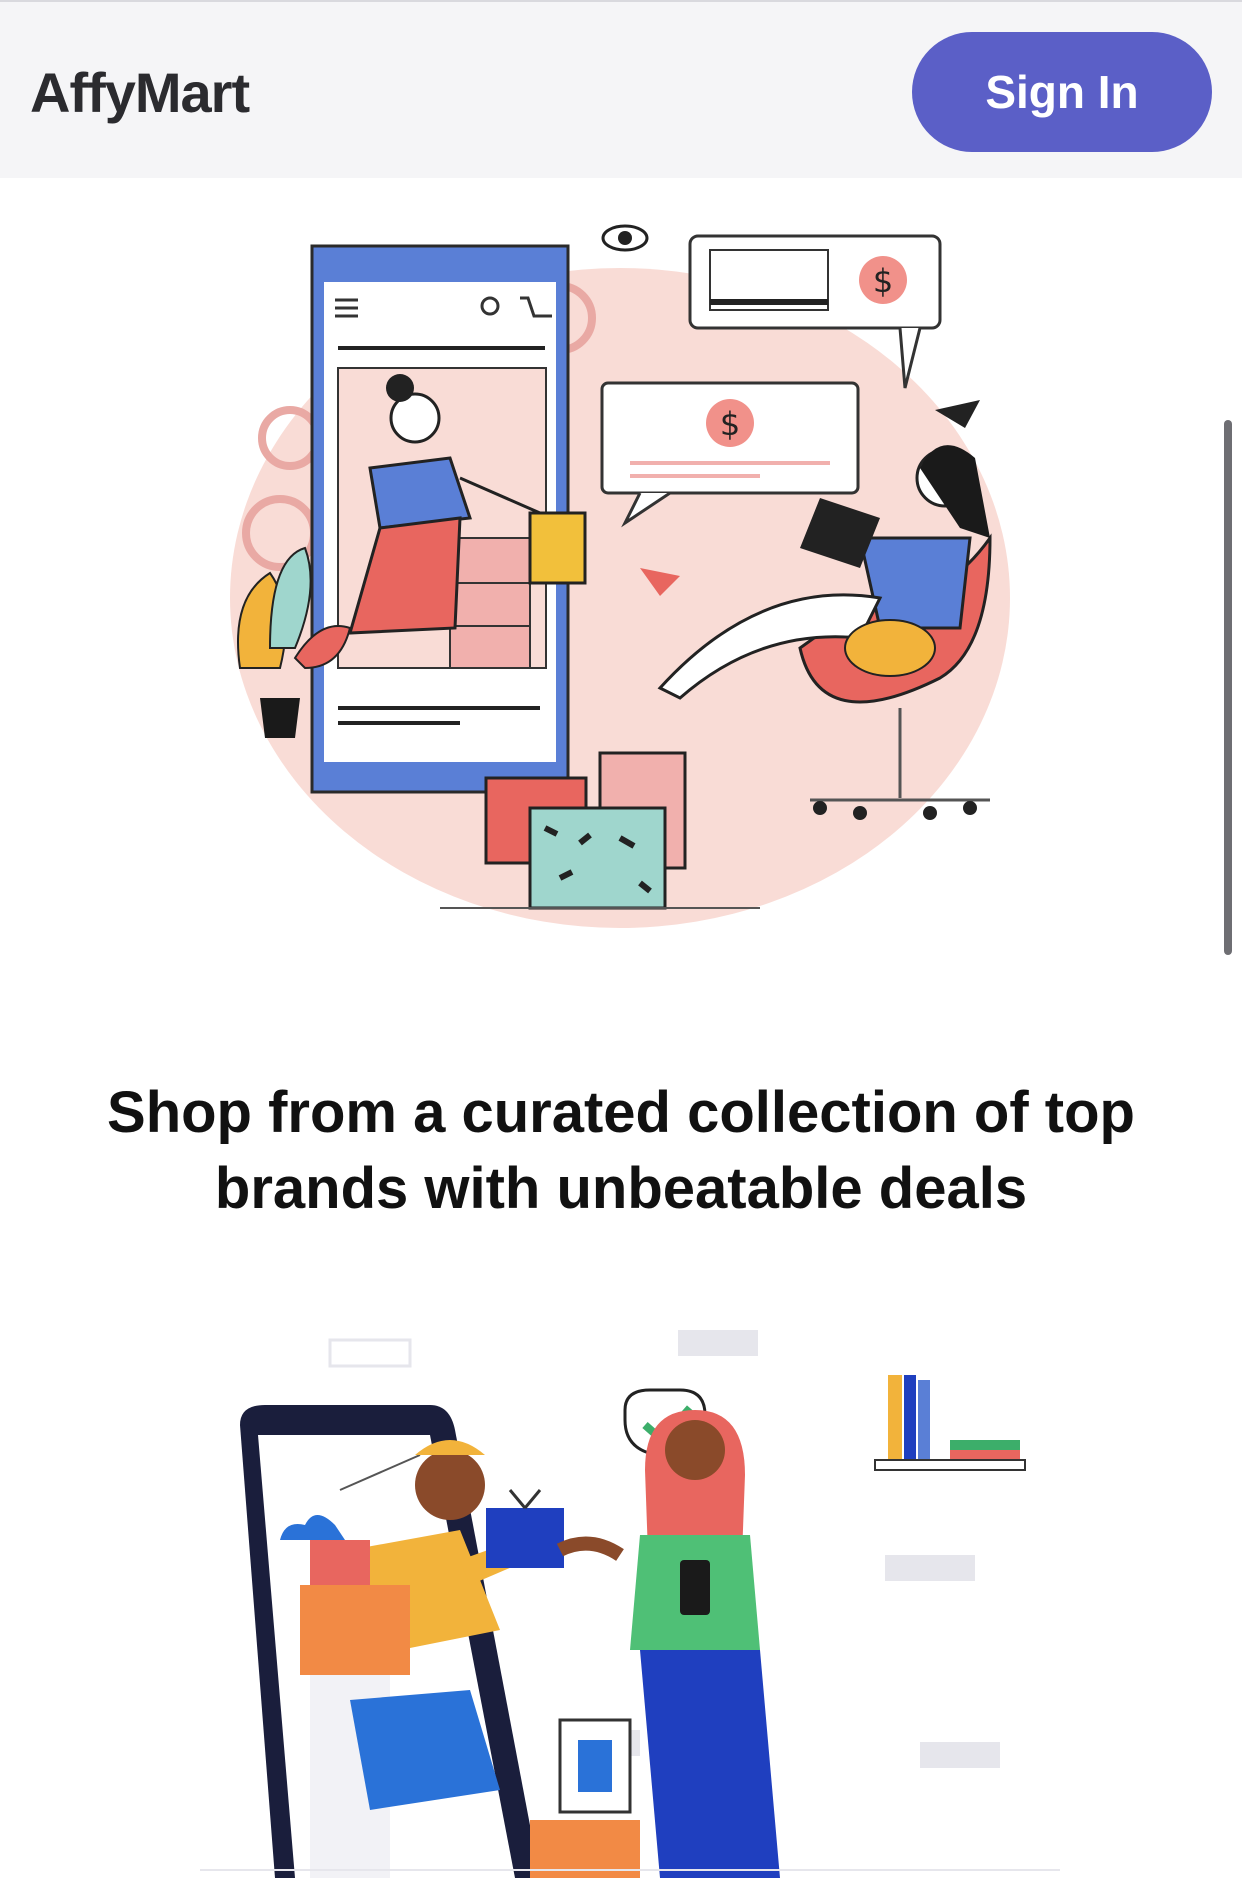 This screenshot has width=1242, height=1878. Describe the element at coordinates (140, 92) in the screenshot. I see `brand-logo: AffyMart` at that location.